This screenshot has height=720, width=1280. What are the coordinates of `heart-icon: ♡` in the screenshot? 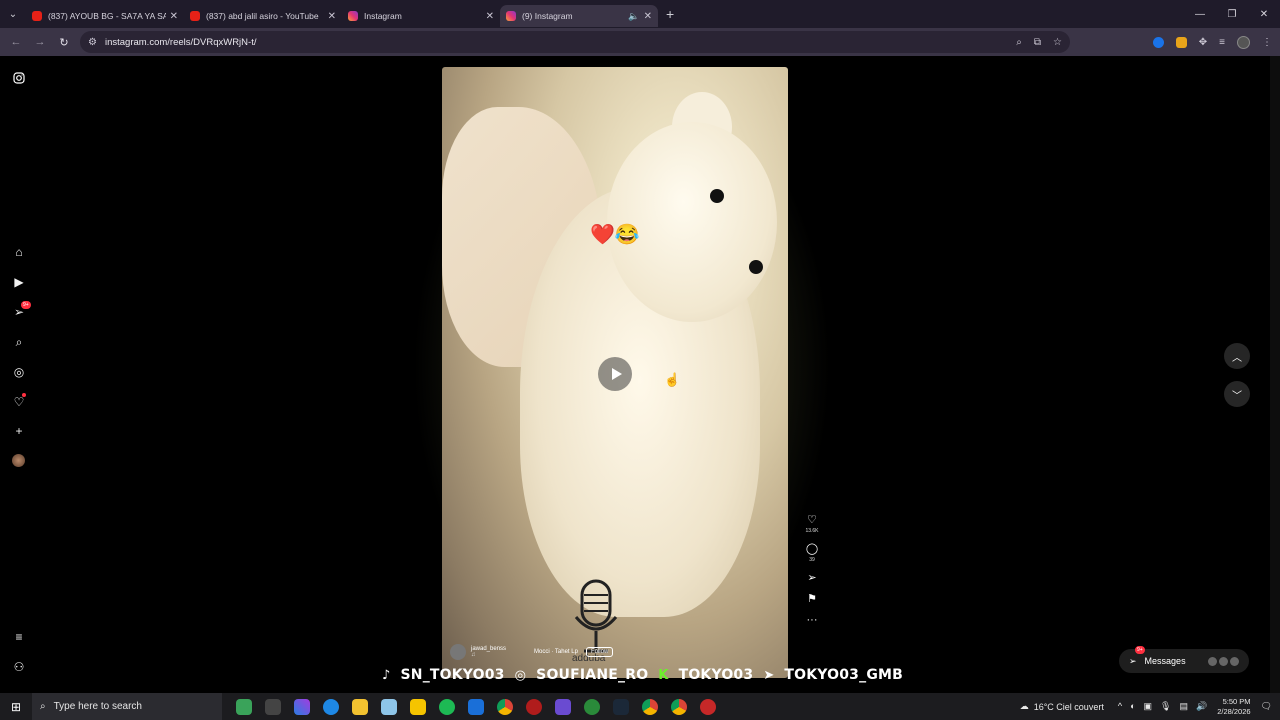 It's located at (812, 520).